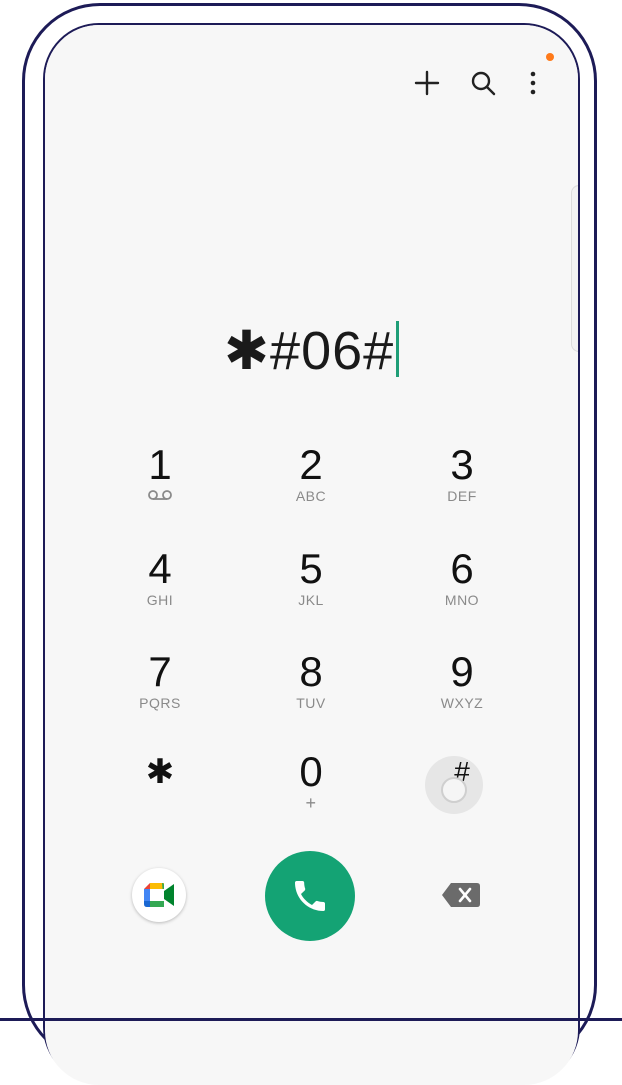  What do you see at coordinates (311, 1019) in the screenshot?
I see `bottom-border` at bounding box center [311, 1019].